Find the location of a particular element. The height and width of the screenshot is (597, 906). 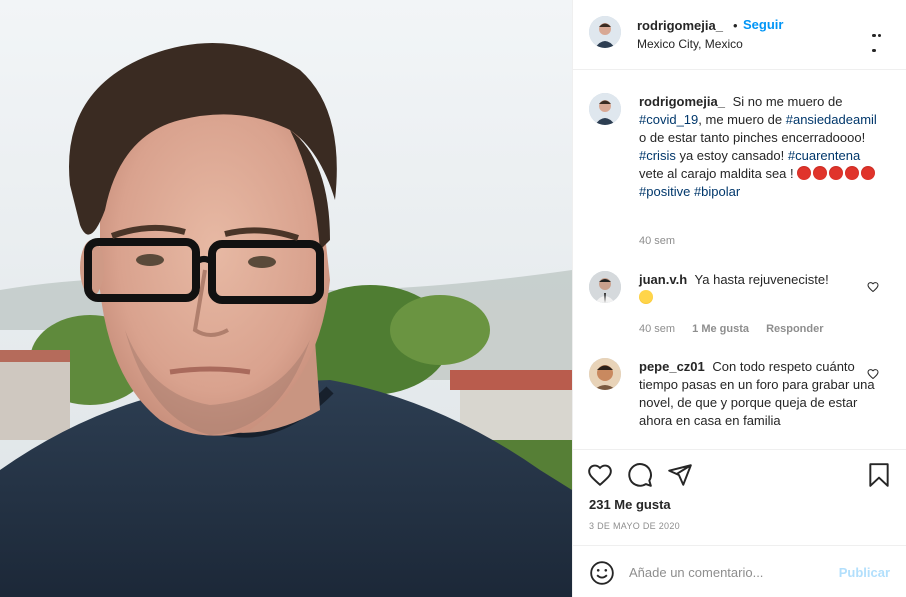

comment-text: juan.v.h Ya hasta rejuveneciste! is located at coordinates (761, 289).